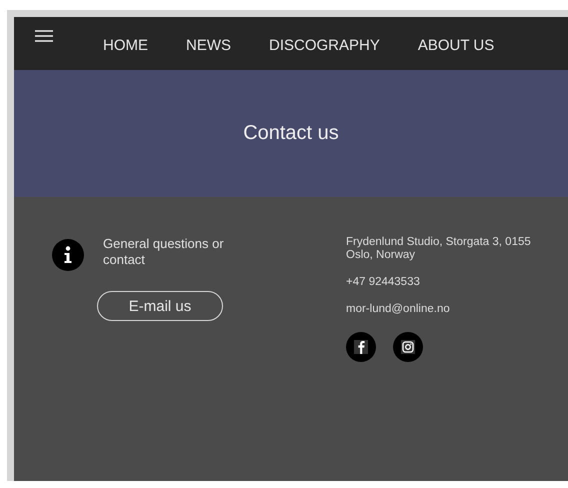 The height and width of the screenshot is (488, 568). What do you see at coordinates (408, 347) in the screenshot?
I see `instagram-icon` at bounding box center [408, 347].